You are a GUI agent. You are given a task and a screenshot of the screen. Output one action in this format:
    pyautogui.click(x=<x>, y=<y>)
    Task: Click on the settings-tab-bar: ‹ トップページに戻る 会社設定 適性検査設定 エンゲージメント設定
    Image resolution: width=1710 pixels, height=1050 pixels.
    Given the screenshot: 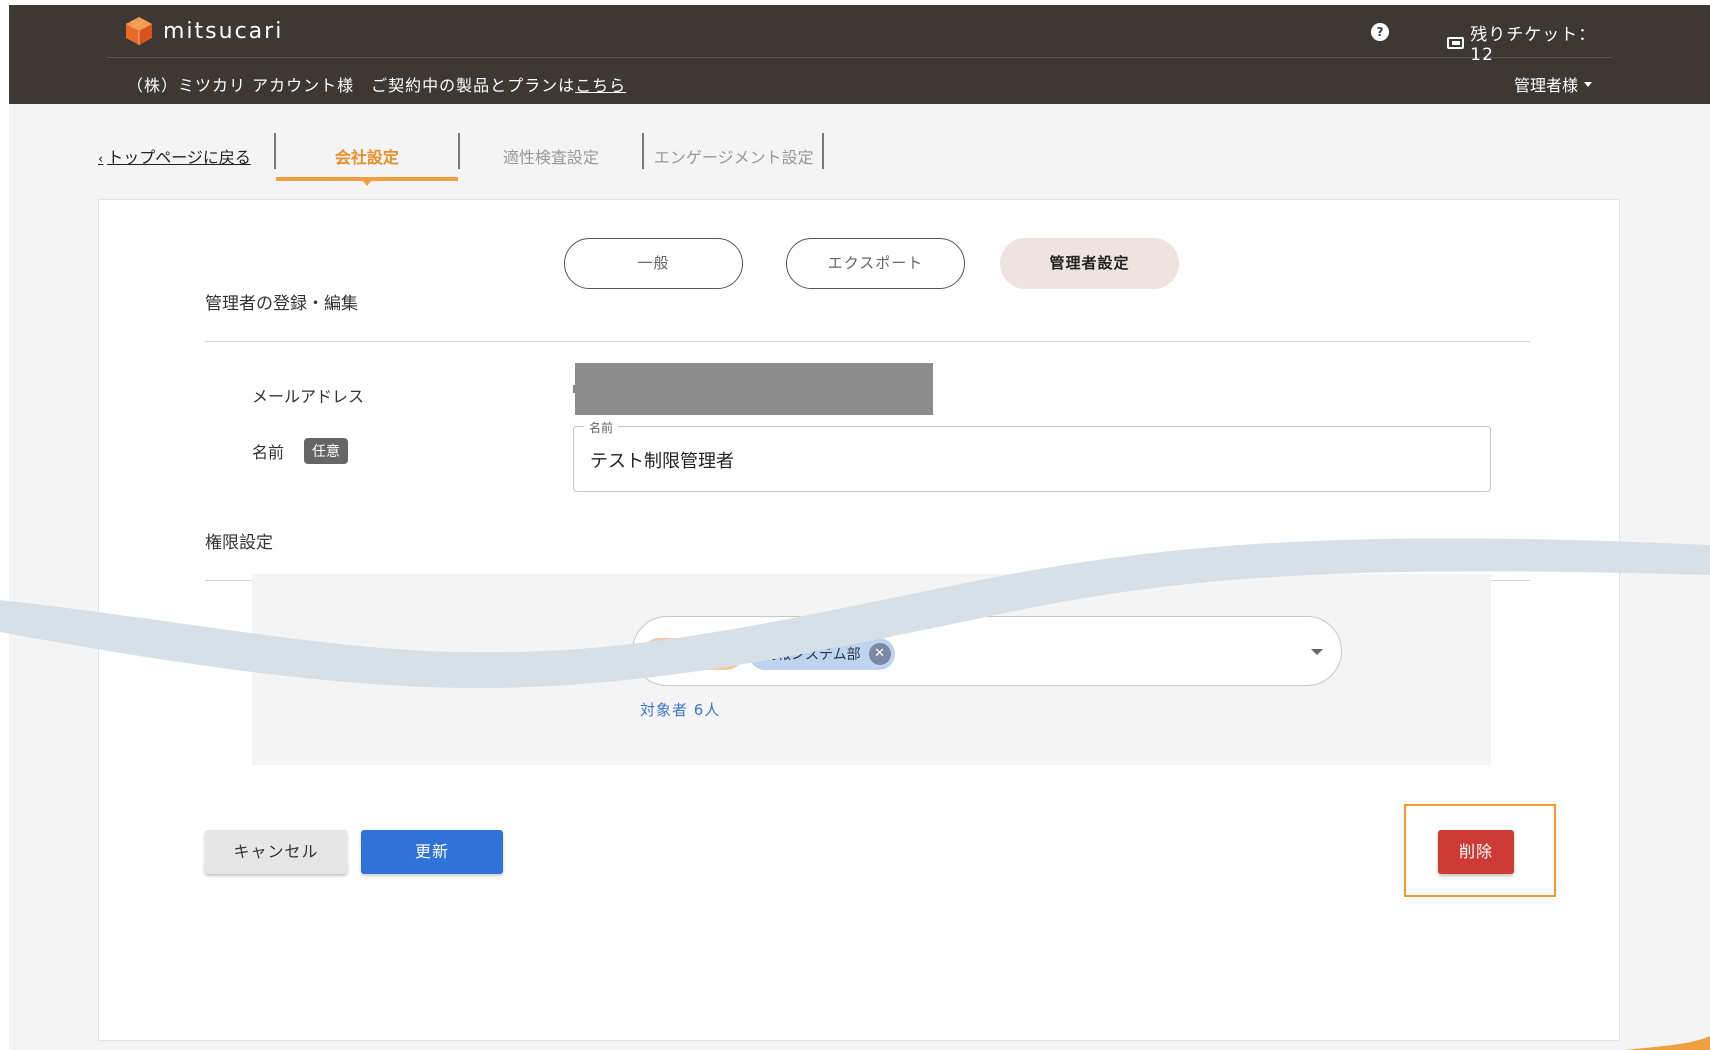 What is the action you would take?
    pyautogui.click(x=461, y=158)
    